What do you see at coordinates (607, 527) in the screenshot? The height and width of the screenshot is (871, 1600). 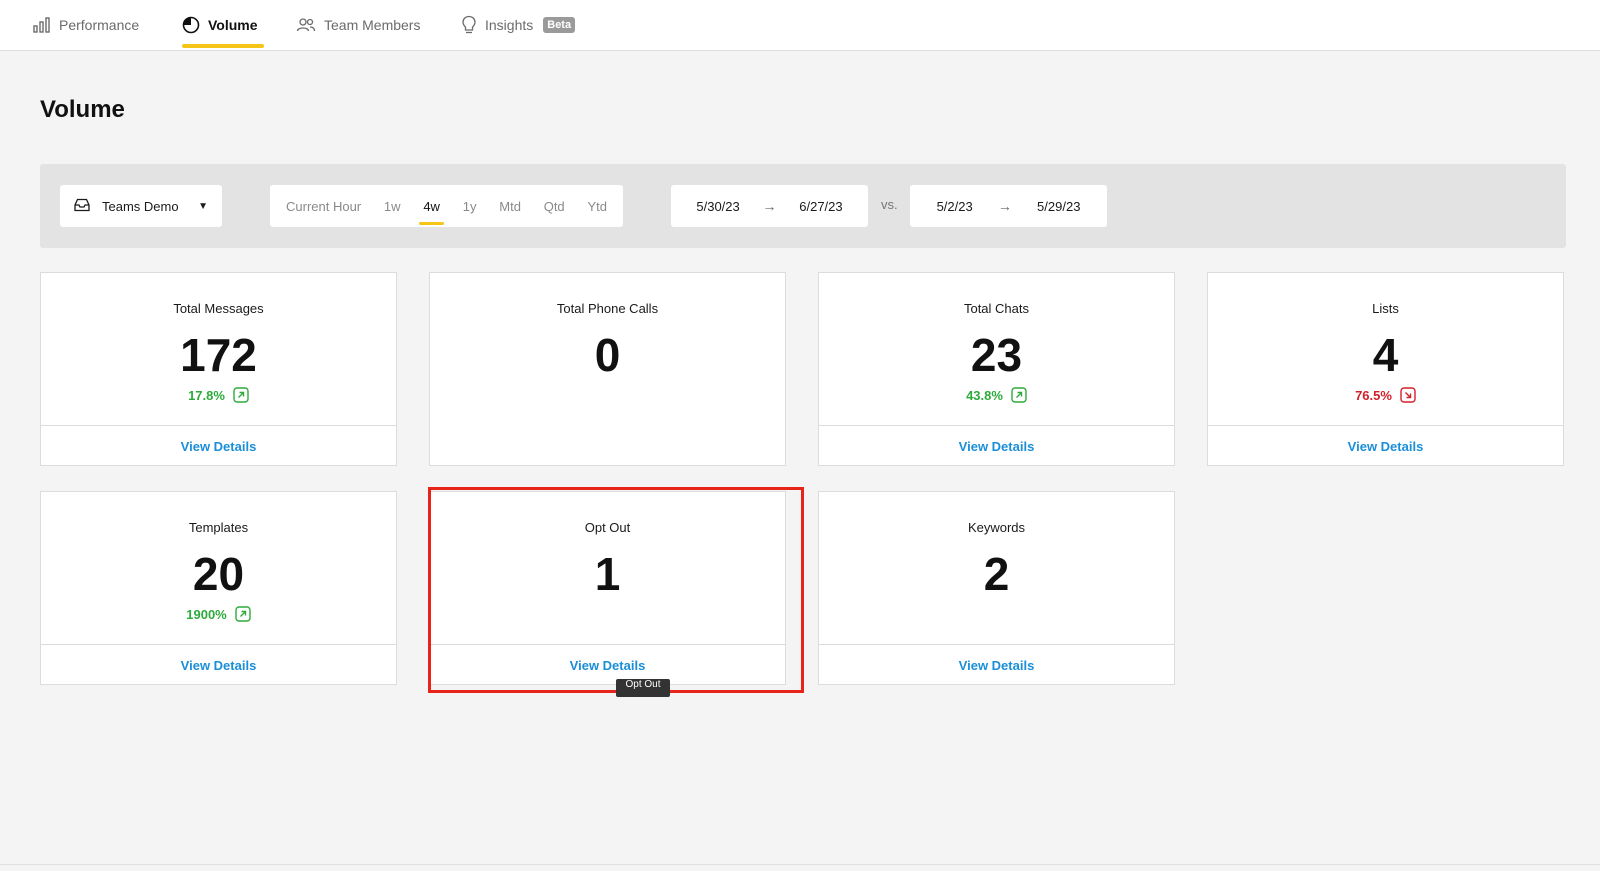 I see `card-label: Opt Out` at bounding box center [607, 527].